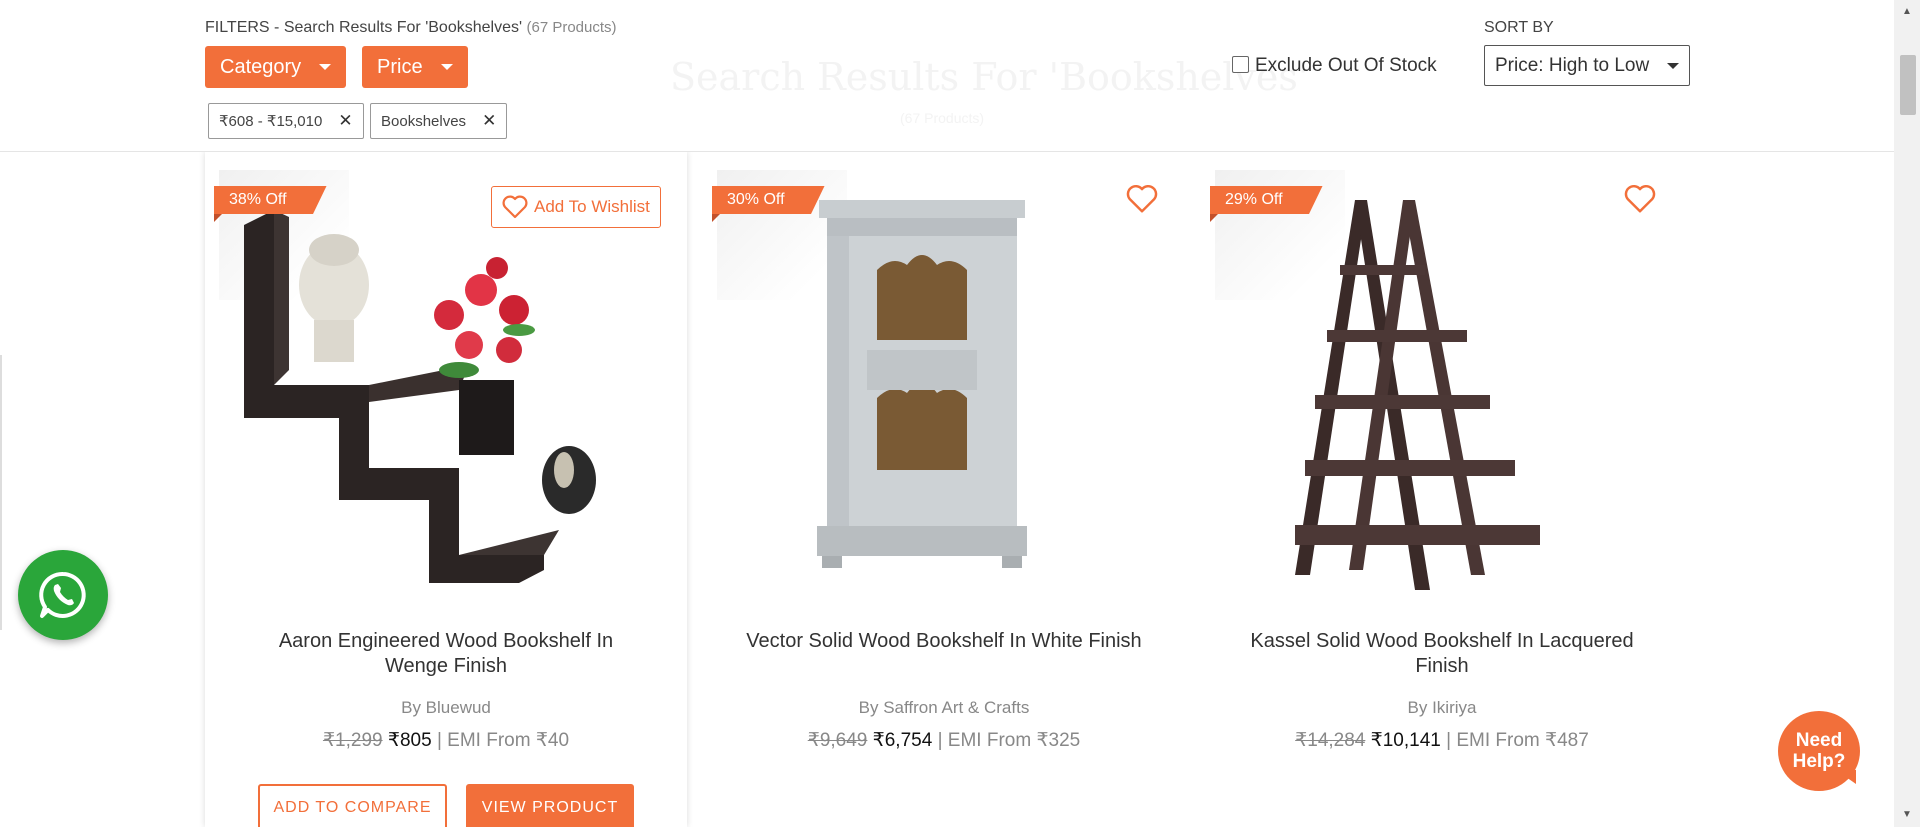 Image resolution: width=1920 pixels, height=827 pixels. What do you see at coordinates (837, 740) in the screenshot?
I see `mrp-price: ₹9,649` at bounding box center [837, 740].